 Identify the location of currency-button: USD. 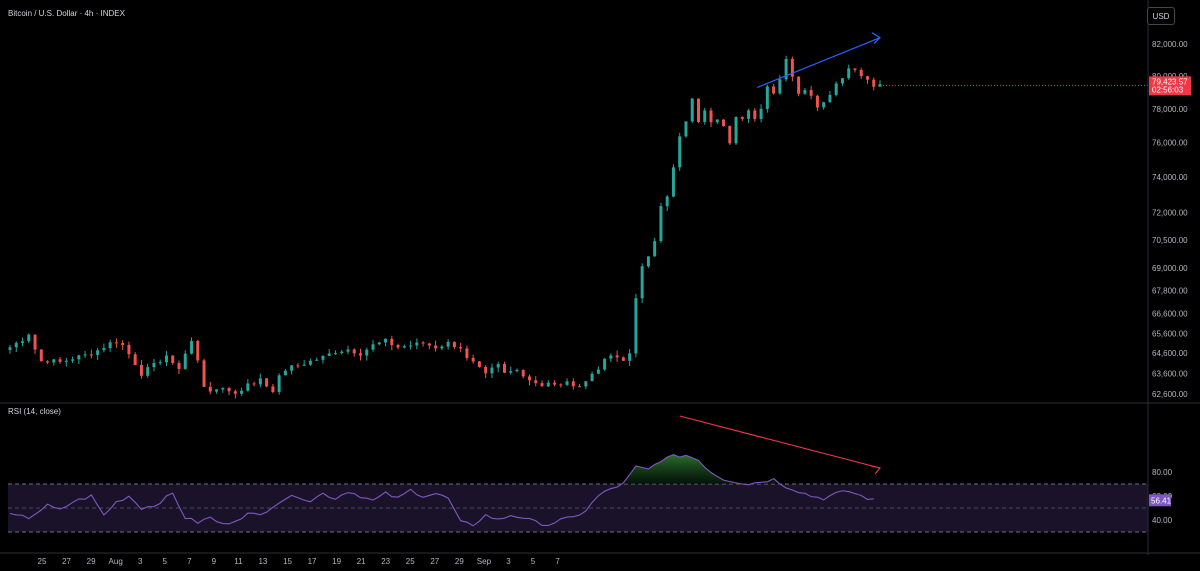
(1161, 16).